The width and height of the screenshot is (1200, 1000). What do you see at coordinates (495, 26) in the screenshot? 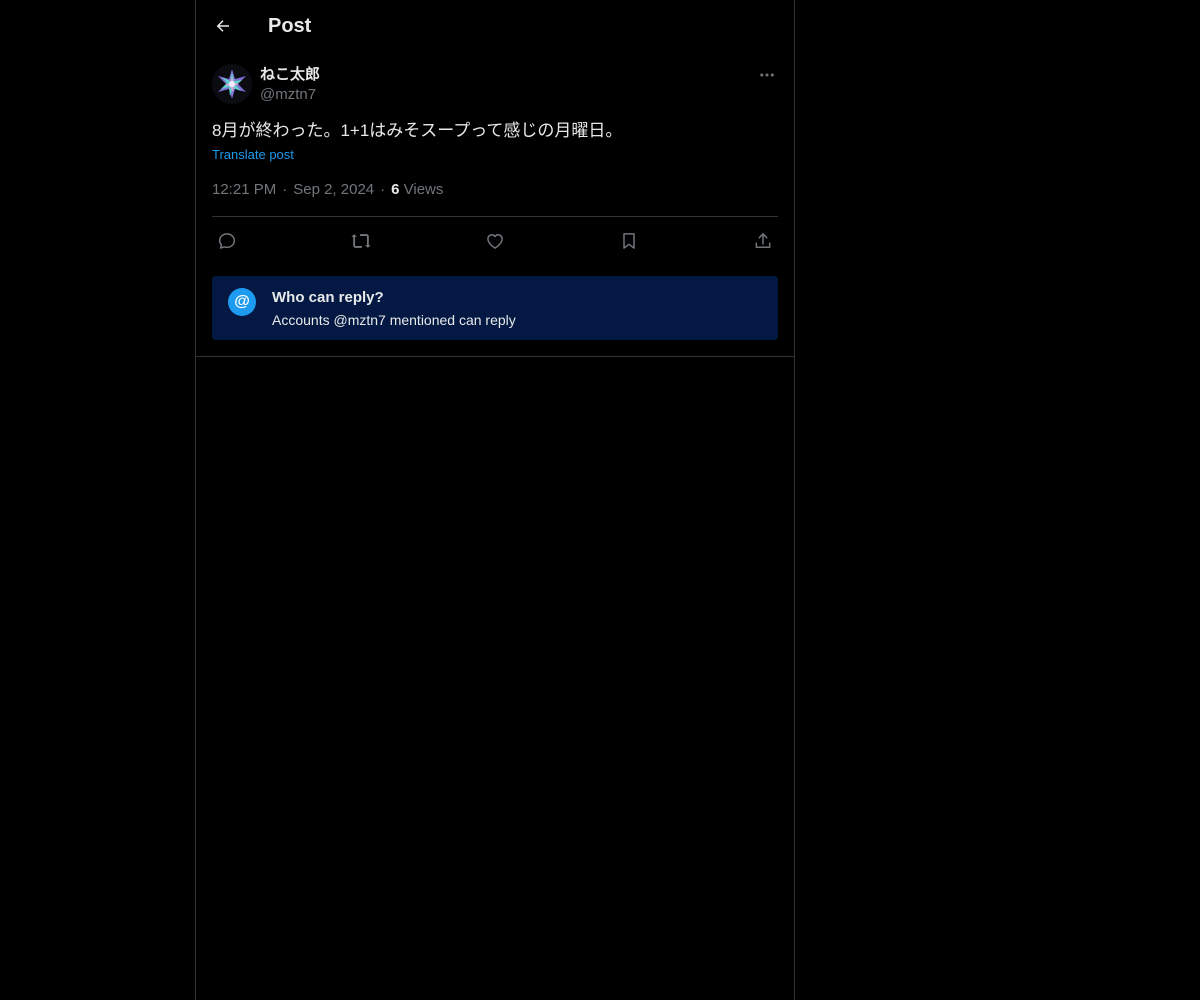
I see `header: Post` at bounding box center [495, 26].